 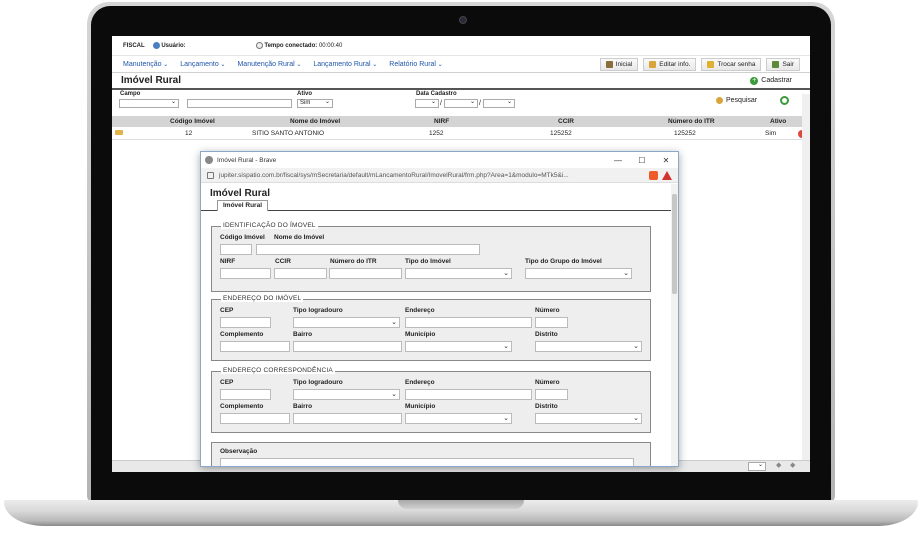 I want to click on page-size-select, so click(x=757, y=466).